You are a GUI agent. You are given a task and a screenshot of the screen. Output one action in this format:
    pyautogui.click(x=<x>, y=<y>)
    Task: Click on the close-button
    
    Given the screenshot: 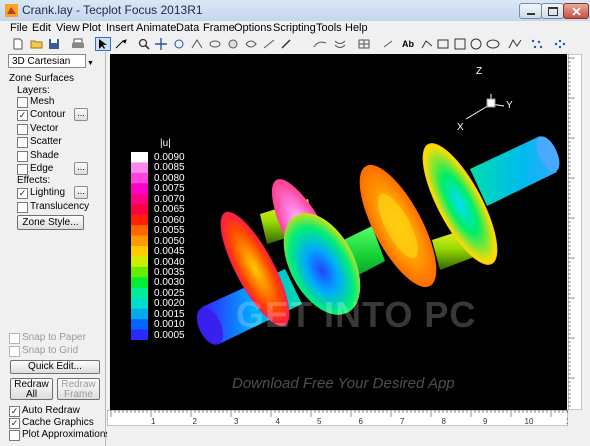 What is the action you would take?
    pyautogui.click(x=576, y=11)
    